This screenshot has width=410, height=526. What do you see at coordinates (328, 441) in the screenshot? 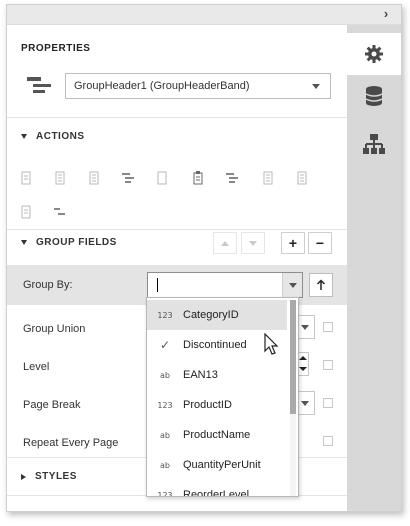
I see `repeat-every-page-checkbox` at bounding box center [328, 441].